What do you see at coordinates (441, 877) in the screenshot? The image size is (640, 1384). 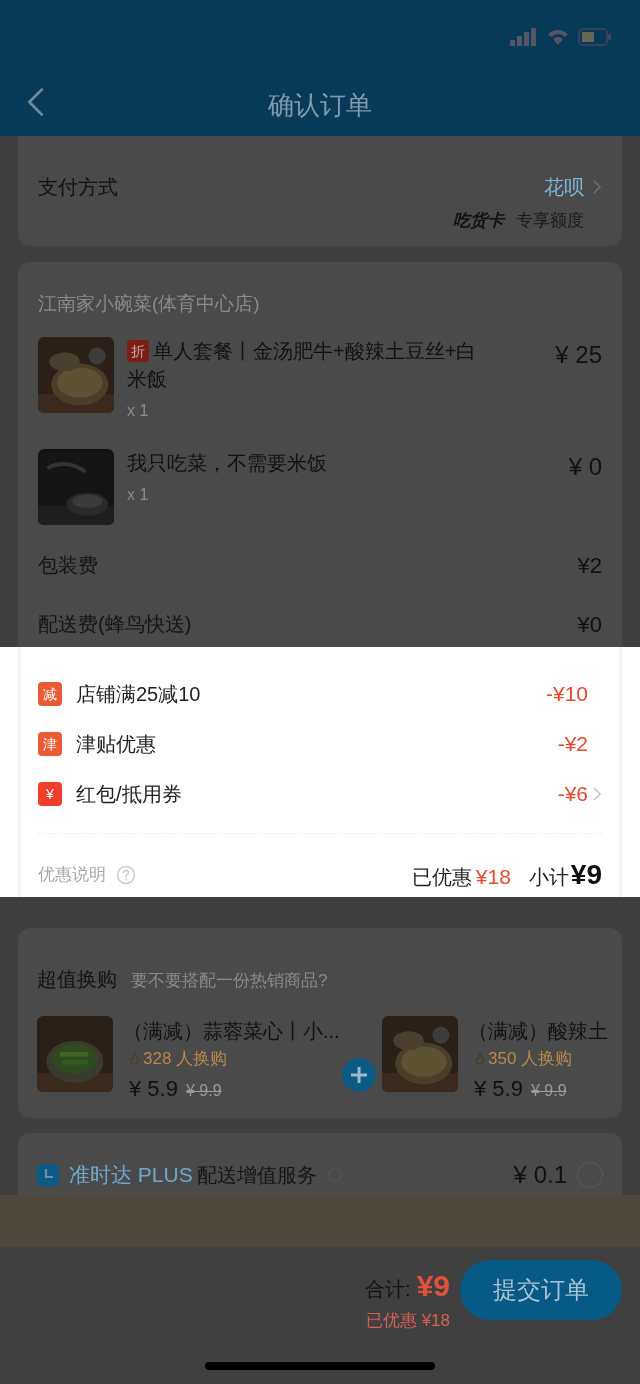 I see `saved-label: 已优惠` at bounding box center [441, 877].